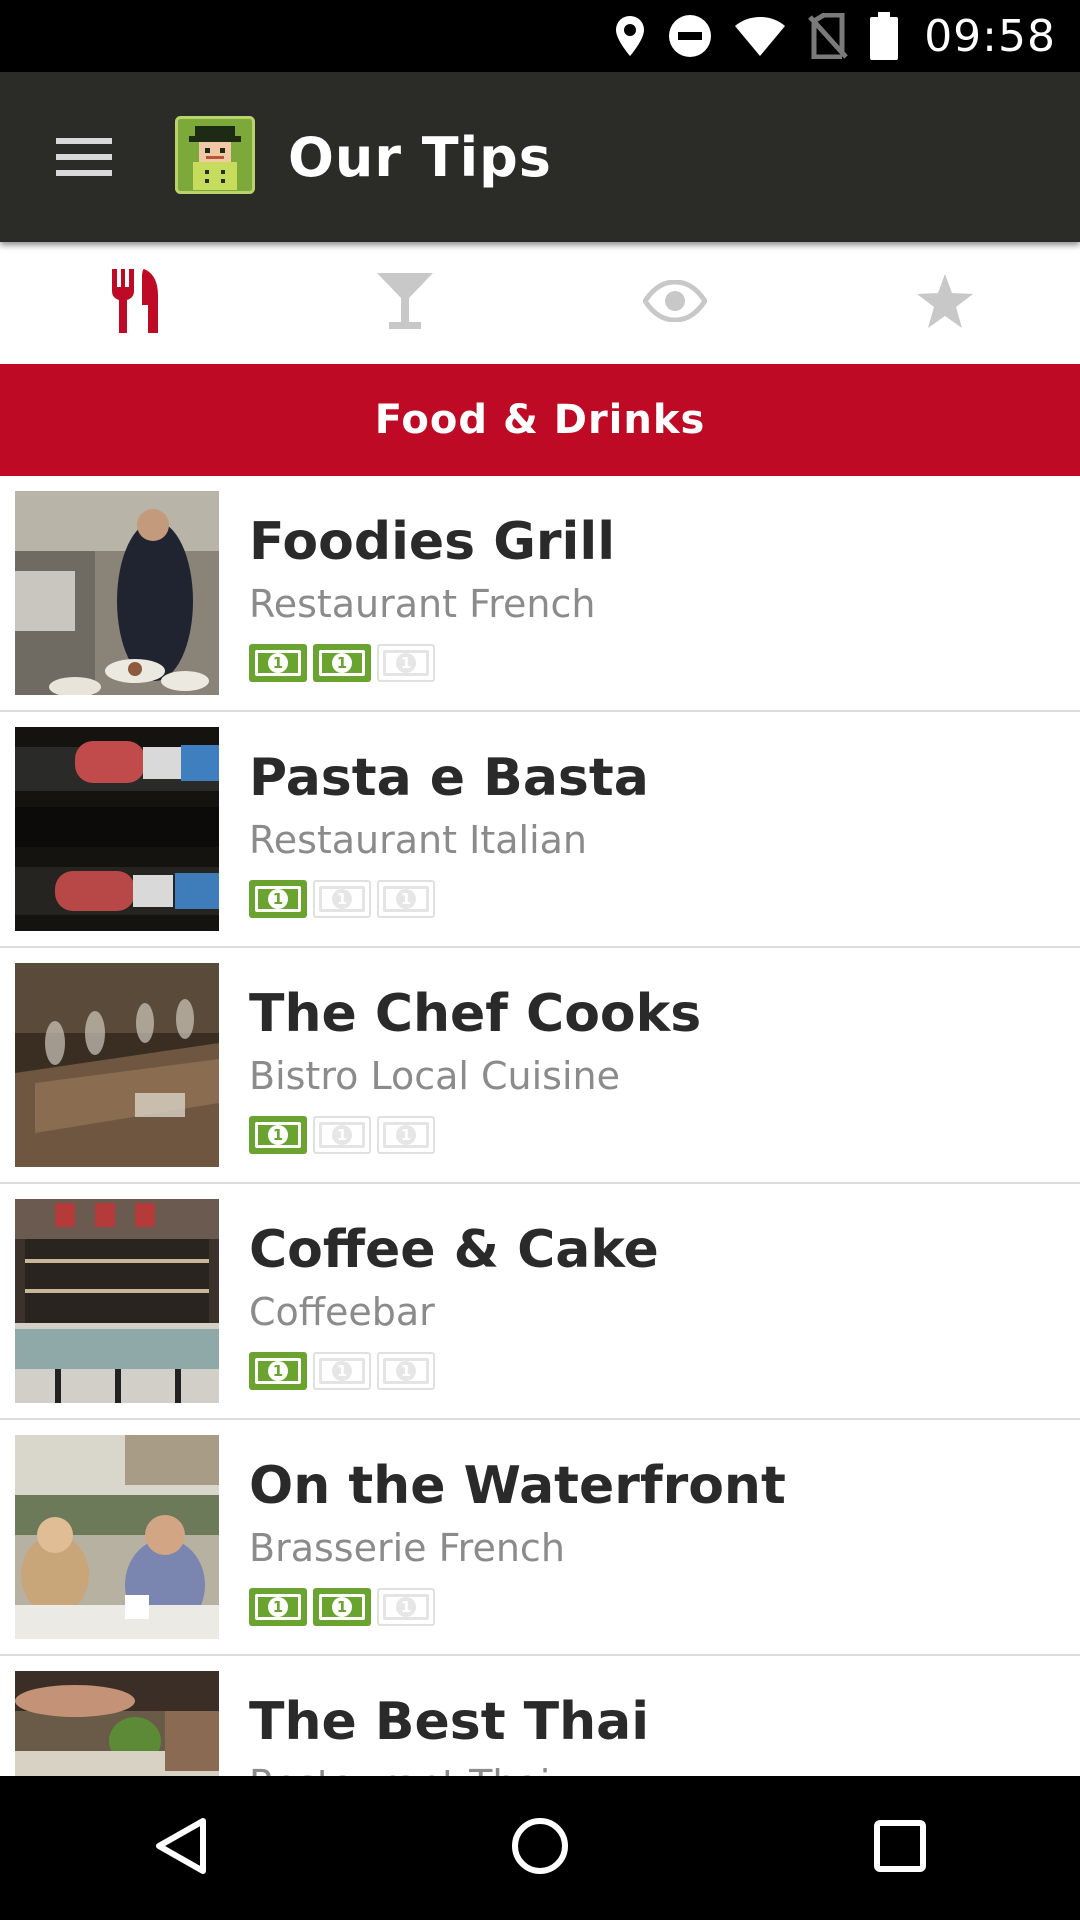  What do you see at coordinates (117, 1723) in the screenshot?
I see `thai-dining-photo` at bounding box center [117, 1723].